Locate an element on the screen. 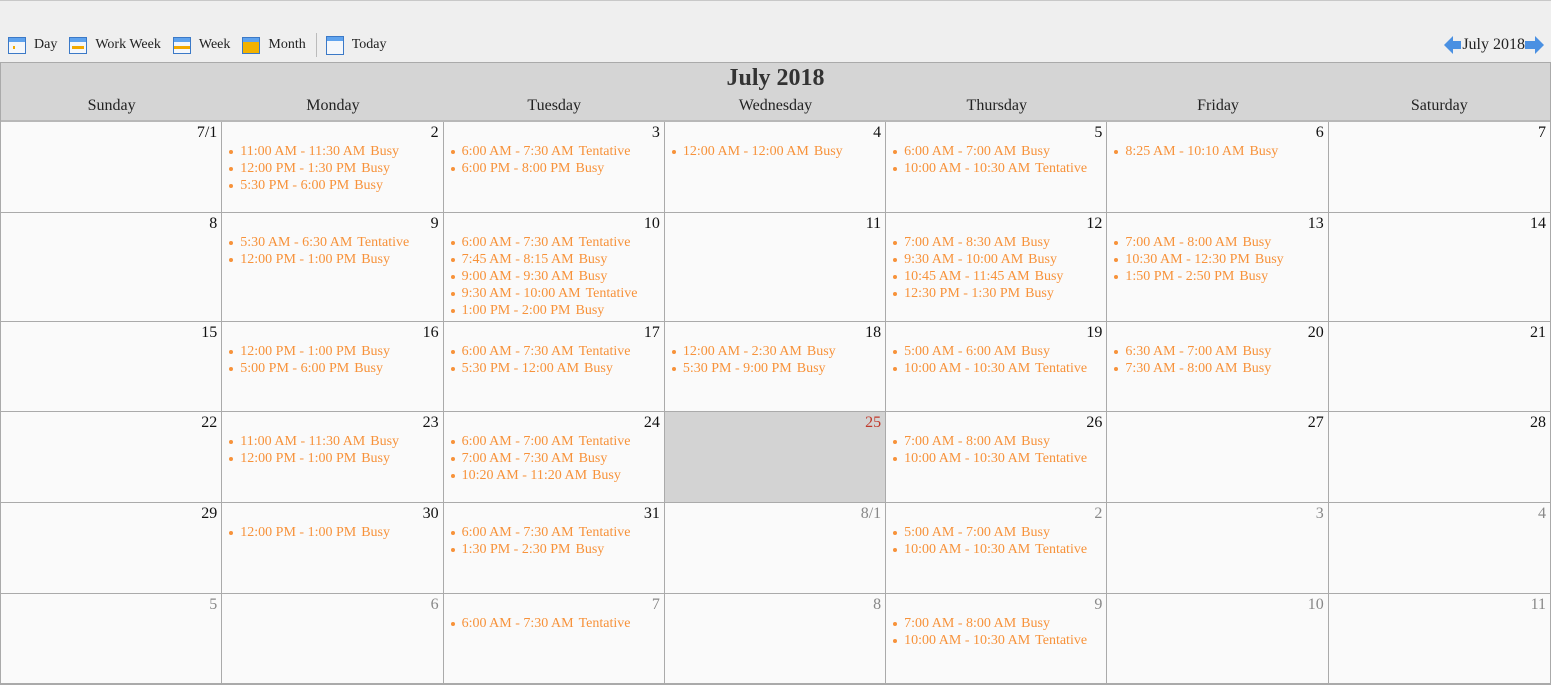  calendar-event: 5:30 AM - 6:30 AM Tentative is located at coordinates (335, 242).